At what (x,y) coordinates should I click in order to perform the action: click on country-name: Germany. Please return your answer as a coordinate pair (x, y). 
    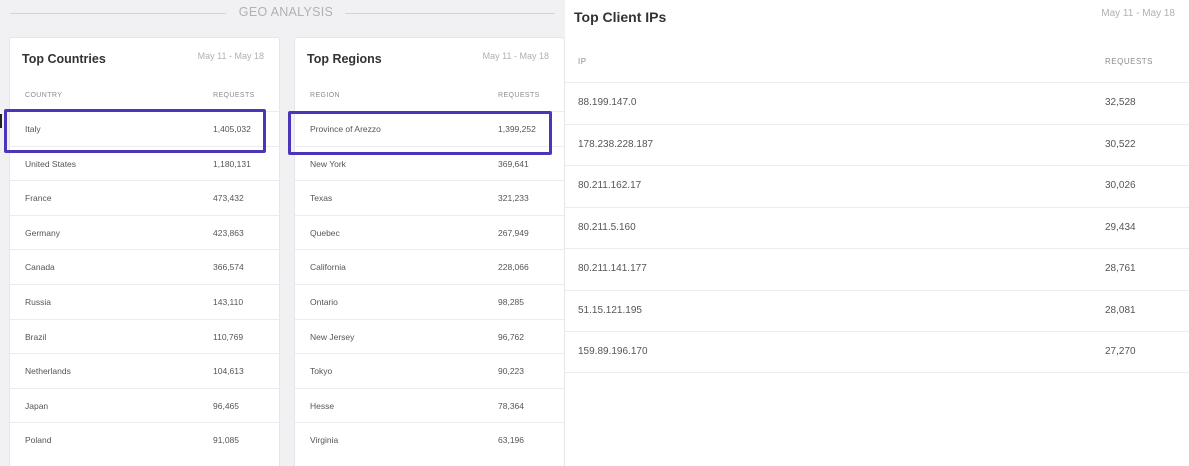
    Looking at the image, I should click on (42, 232).